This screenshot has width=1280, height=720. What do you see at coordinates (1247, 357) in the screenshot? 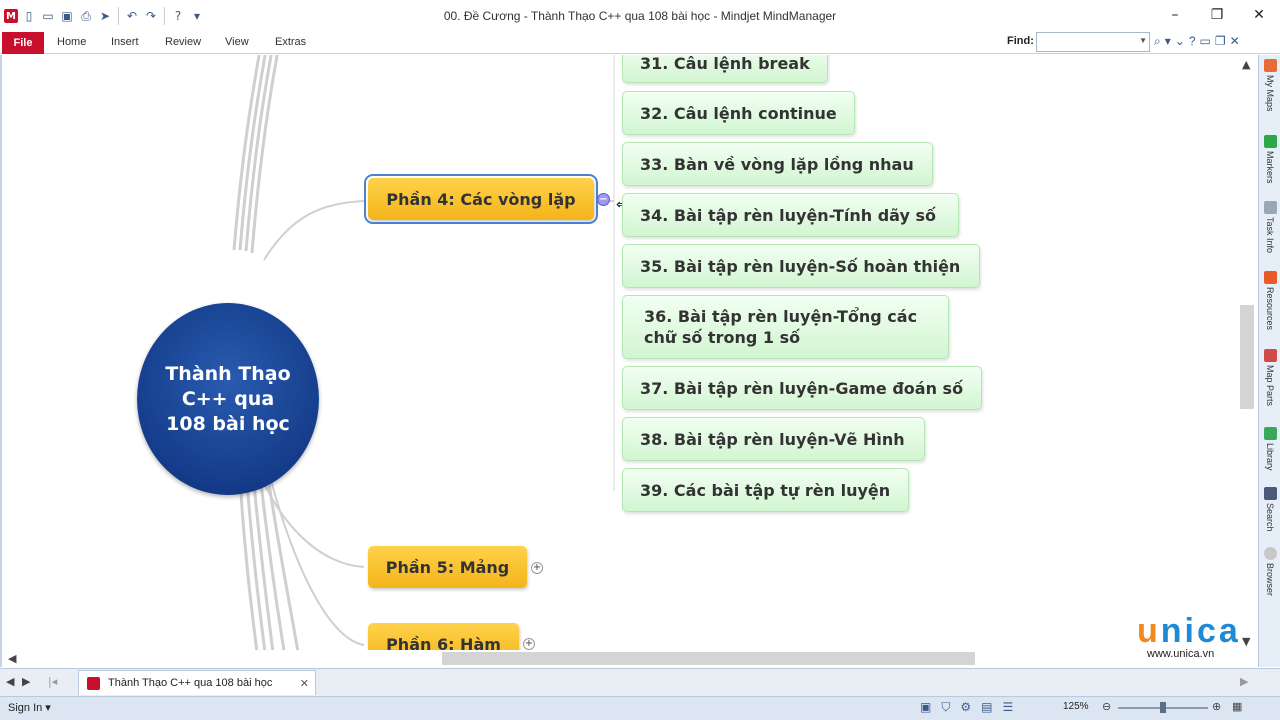
I see `vertical-scroll-thumb` at bounding box center [1247, 357].